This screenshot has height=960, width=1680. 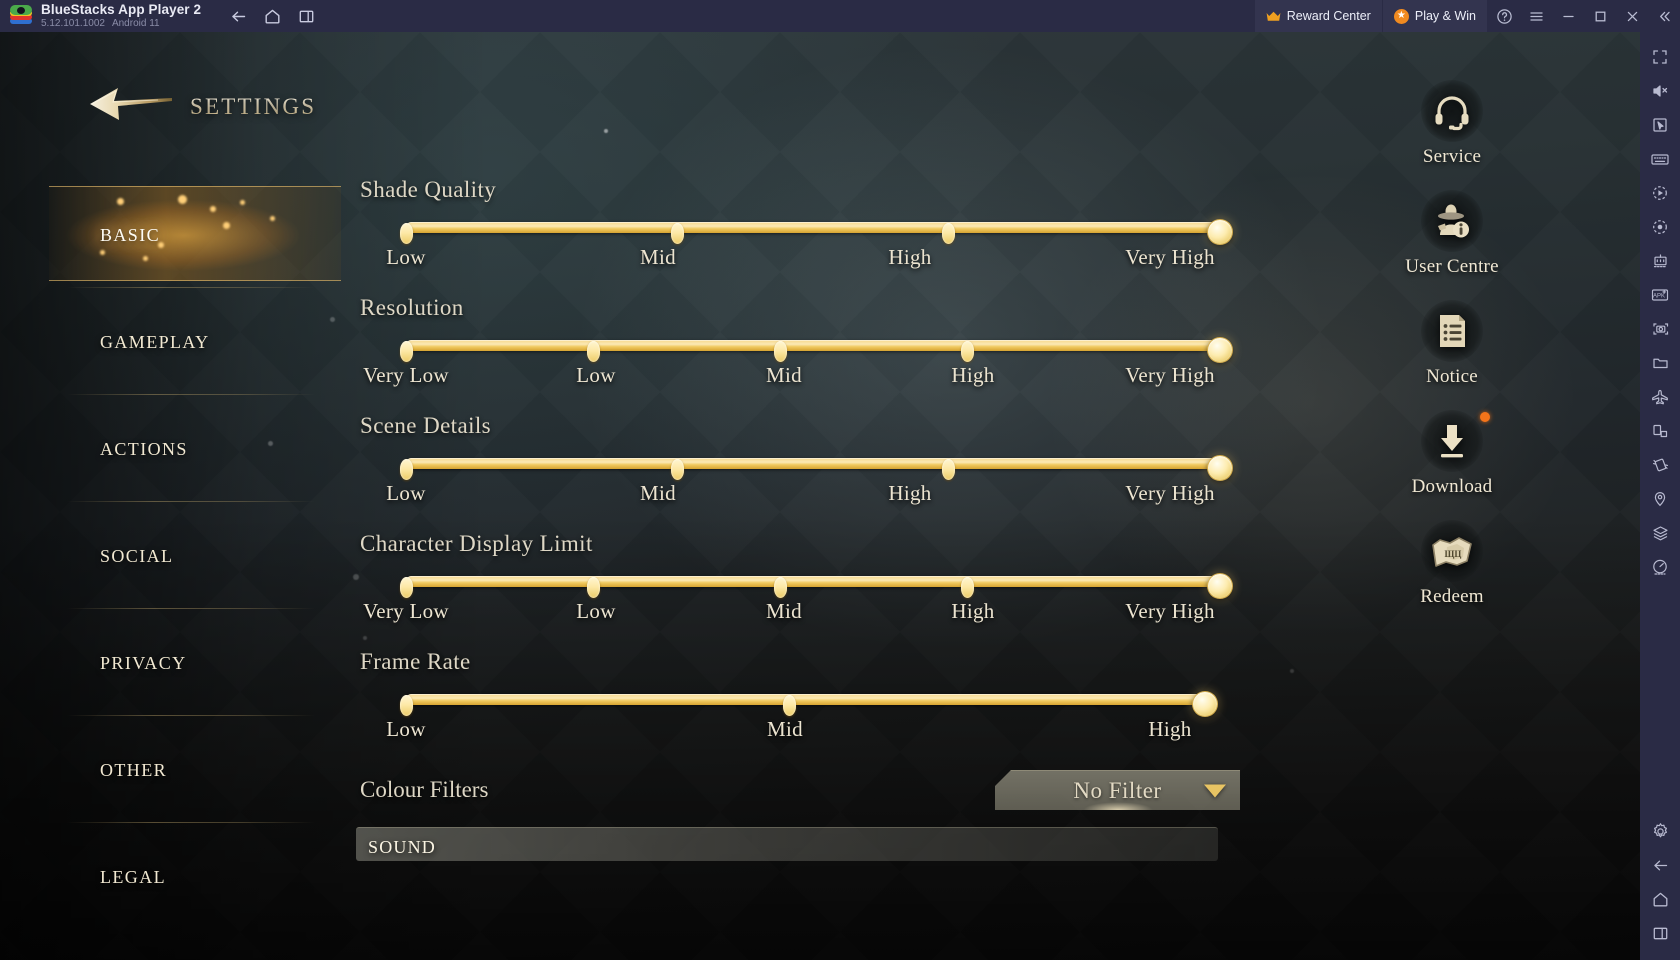 I want to click on tick-label: Very Low, so click(x=406, y=611).